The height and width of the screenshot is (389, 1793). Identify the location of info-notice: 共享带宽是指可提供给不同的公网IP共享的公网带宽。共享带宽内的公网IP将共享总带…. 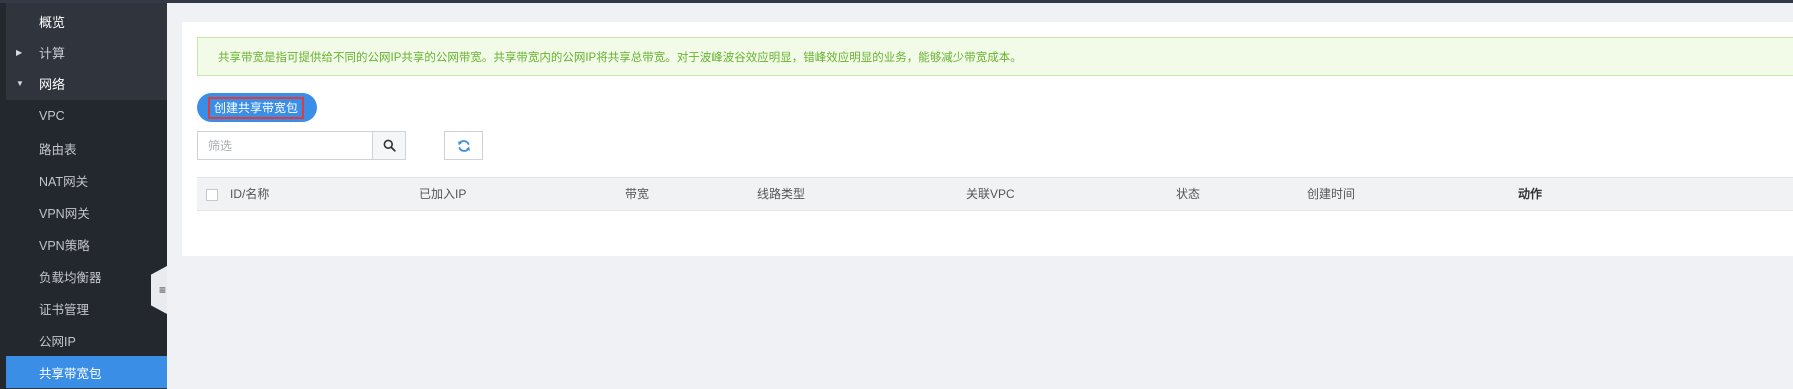
(995, 56).